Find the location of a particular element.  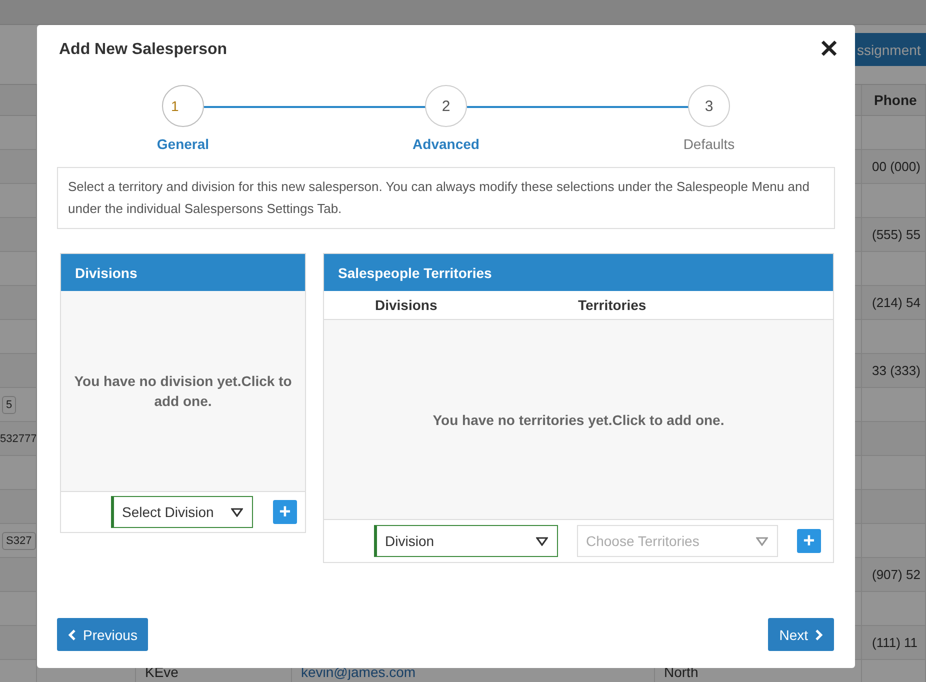

next-button: Next is located at coordinates (801, 634).